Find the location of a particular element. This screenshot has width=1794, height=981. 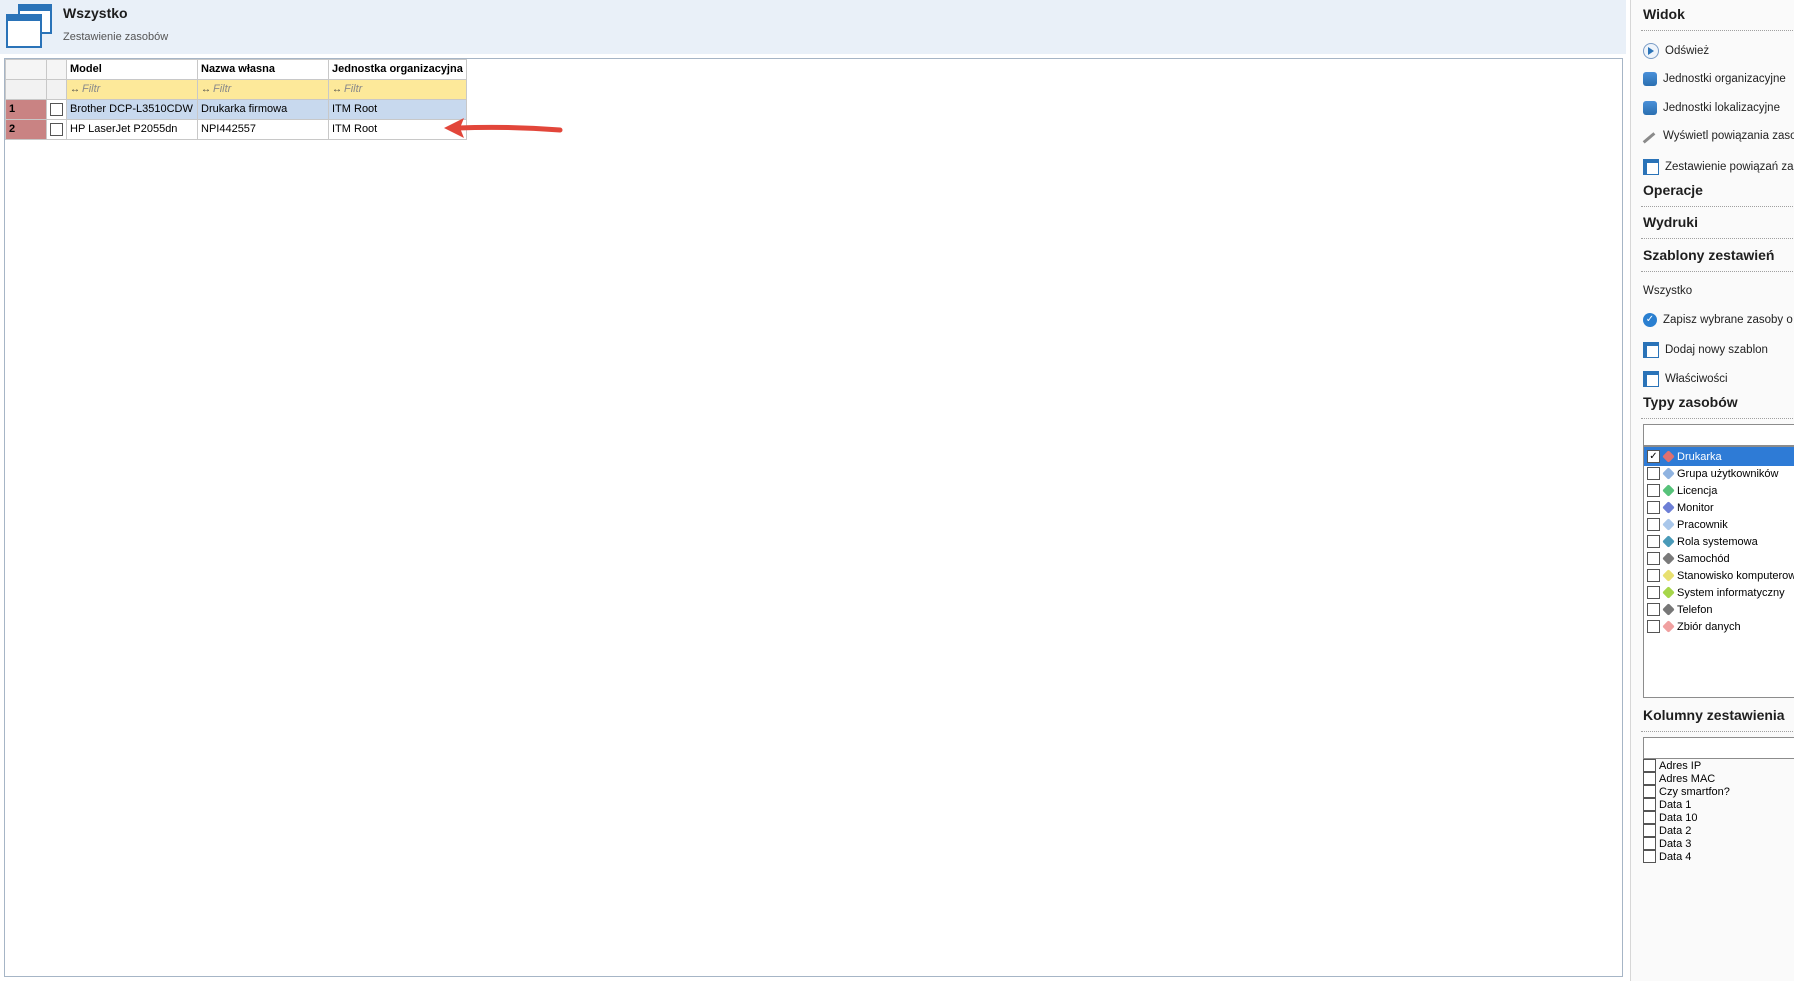

list-item-label: Zbiór danych is located at coordinates (1709, 626).